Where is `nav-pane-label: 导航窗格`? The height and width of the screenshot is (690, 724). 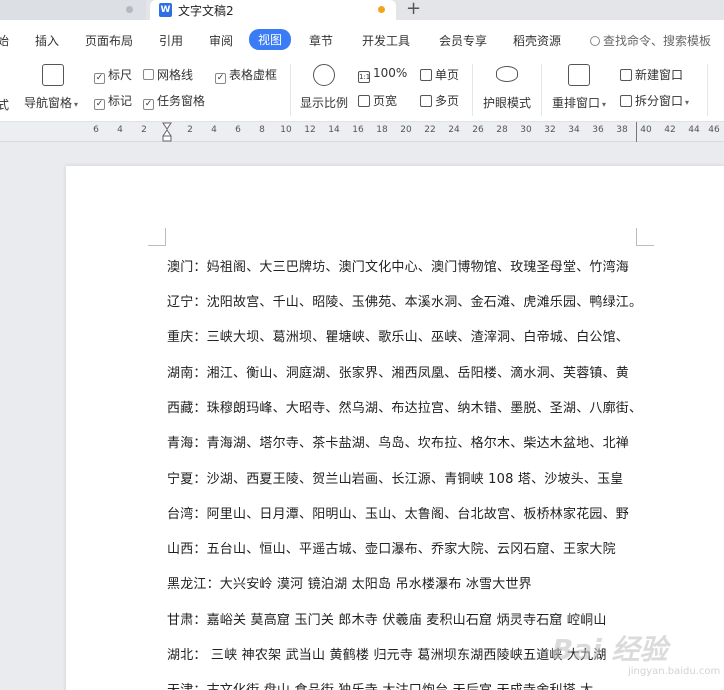 nav-pane-label: 导航窗格 is located at coordinates (48, 103).